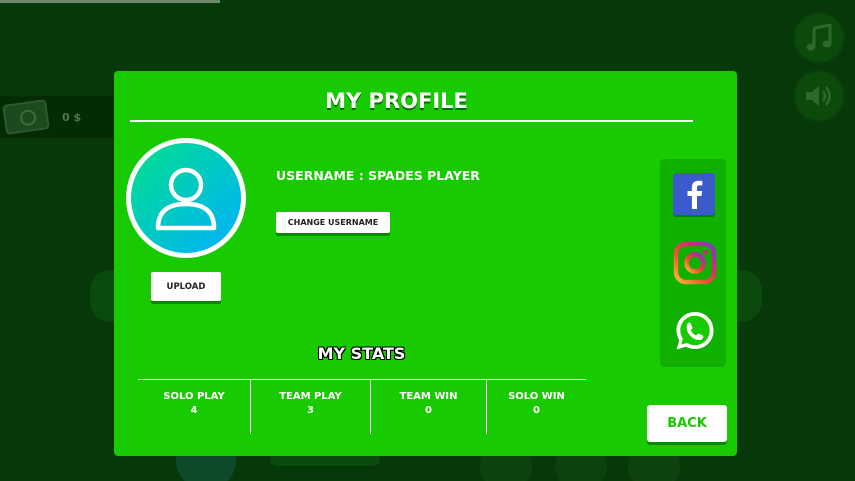  I want to click on whatsapp-icon, so click(695, 331).